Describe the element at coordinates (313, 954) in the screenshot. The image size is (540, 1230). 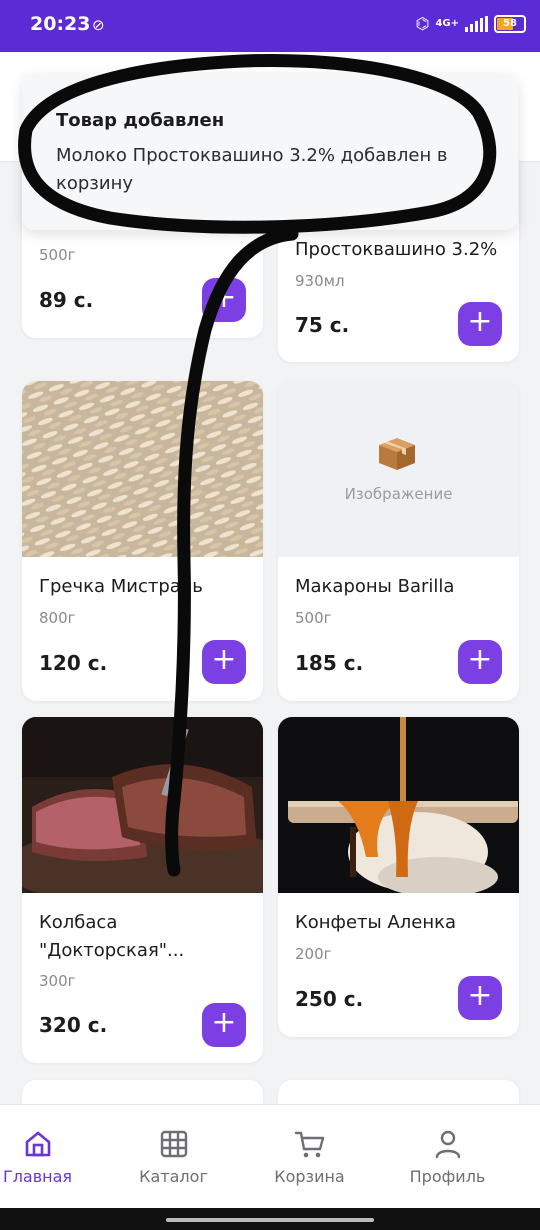
I see `product-weight: 200г` at that location.